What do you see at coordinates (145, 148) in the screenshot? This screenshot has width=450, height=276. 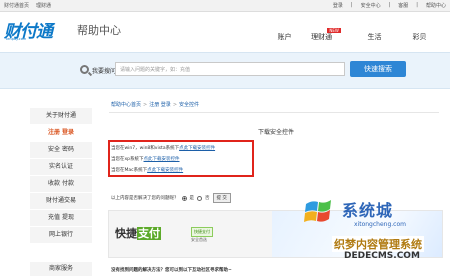 I see `download-line-text: 当您在win7，win8和vista系统下` at bounding box center [145, 148].